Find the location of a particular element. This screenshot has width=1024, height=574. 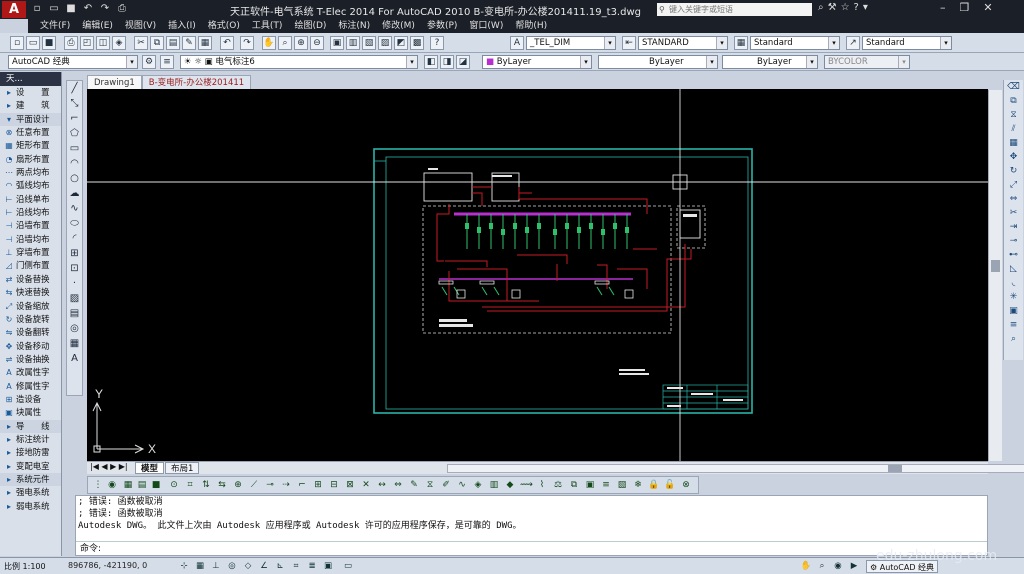

menu-tools: 工具(T) is located at coordinates (267, 26).